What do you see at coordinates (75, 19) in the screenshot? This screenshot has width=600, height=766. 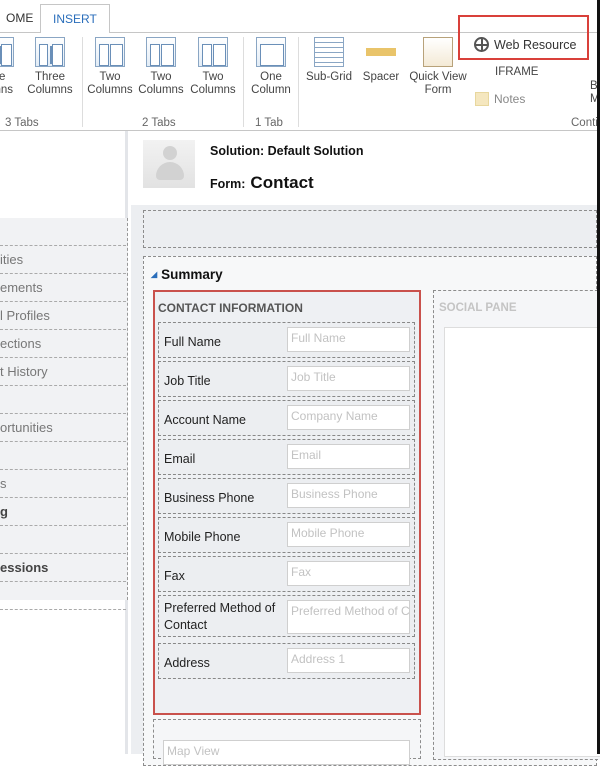 I see `tab-insert: INSERT` at bounding box center [75, 19].